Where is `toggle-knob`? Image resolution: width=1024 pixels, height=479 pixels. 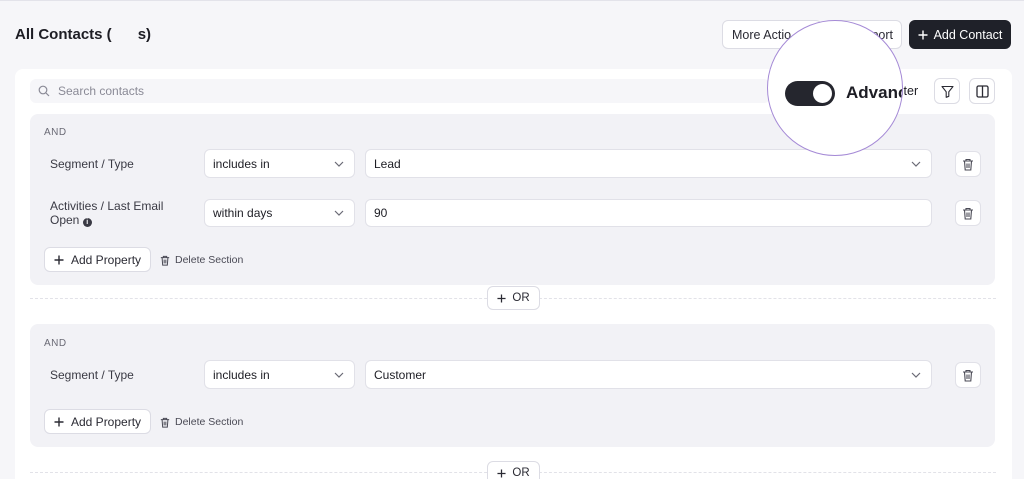 toggle-knob is located at coordinates (822, 93).